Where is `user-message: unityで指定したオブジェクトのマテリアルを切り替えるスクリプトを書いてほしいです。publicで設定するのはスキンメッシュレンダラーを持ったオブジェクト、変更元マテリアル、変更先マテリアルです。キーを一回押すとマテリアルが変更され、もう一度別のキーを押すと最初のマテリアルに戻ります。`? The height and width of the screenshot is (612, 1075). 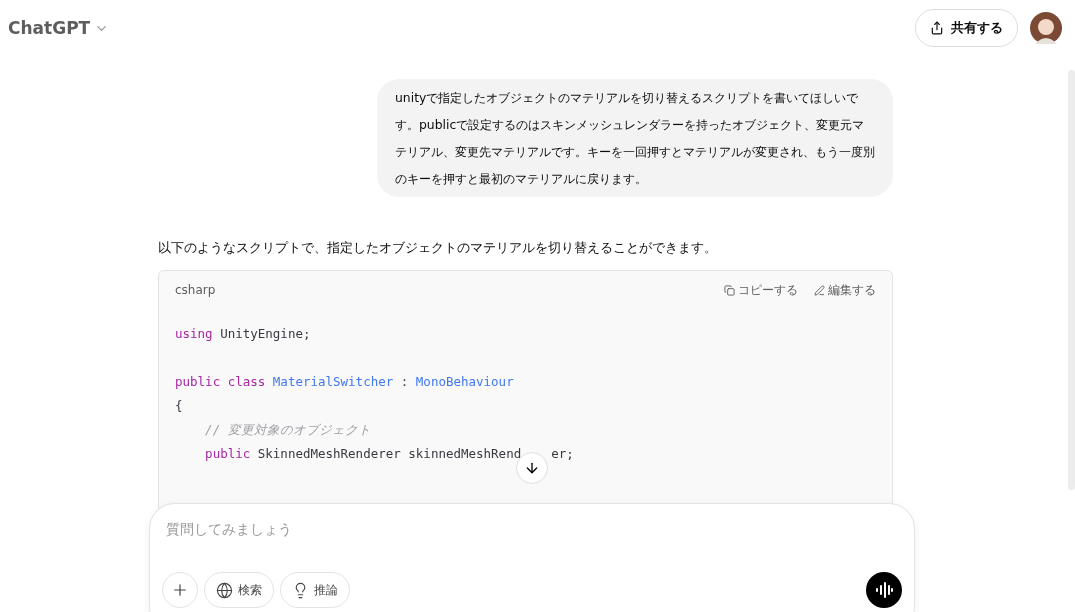 user-message: unityで指定したオブジェクトのマテリアルを切り替えるスクリプトを書いてほしいです。publicで設定するのはスキンメッシュレンダラーを持ったオブジェクト、変更元マテリアル、変更先マテリアルです。キーを一回押すとマテリアルが変更され、もう一度別のキーを押すと最初のマテリアルに戻ります。 is located at coordinates (635, 138).